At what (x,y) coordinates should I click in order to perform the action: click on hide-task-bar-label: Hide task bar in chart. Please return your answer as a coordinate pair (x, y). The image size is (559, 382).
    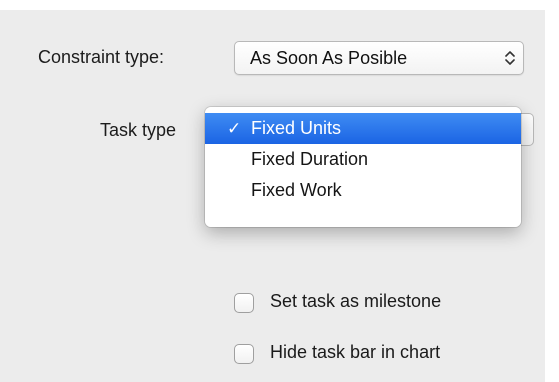
    Looking at the image, I should click on (355, 352).